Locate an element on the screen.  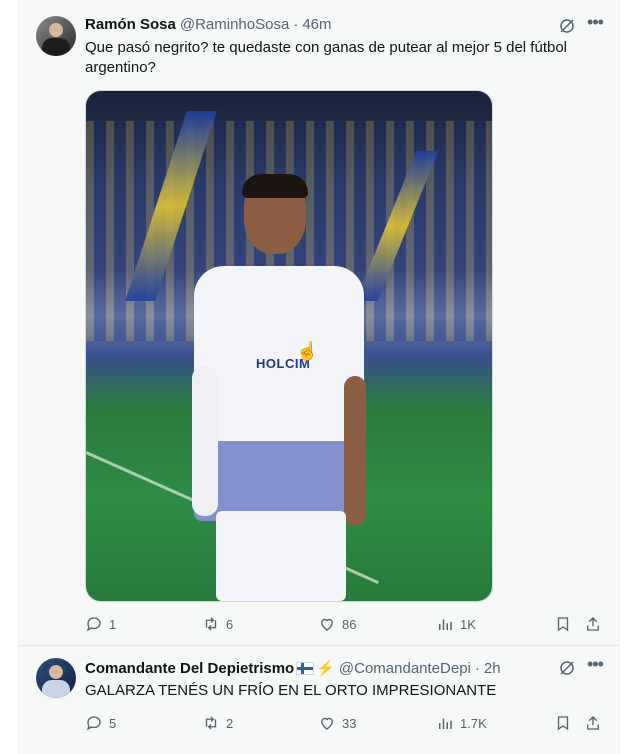
action-bar: 5 2 33 1.7K is located at coordinates (348, 723).